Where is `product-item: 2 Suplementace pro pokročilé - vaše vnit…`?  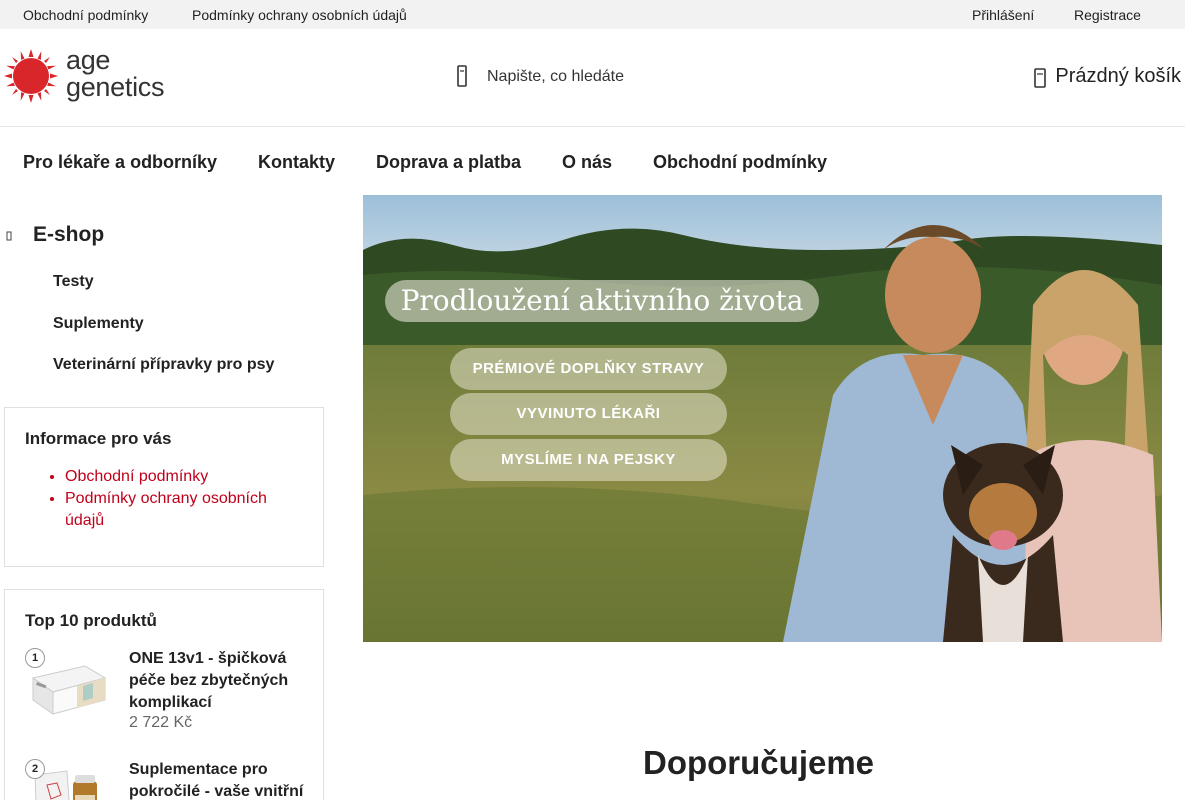 product-item: 2 Suplementace pro pokročilé - vaše vnit… is located at coordinates (170, 779).